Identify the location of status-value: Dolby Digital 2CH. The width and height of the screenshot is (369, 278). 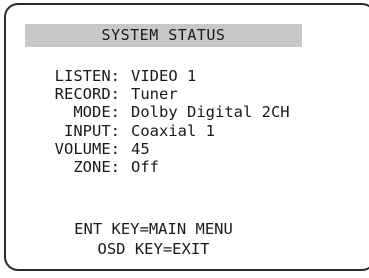
(210, 112).